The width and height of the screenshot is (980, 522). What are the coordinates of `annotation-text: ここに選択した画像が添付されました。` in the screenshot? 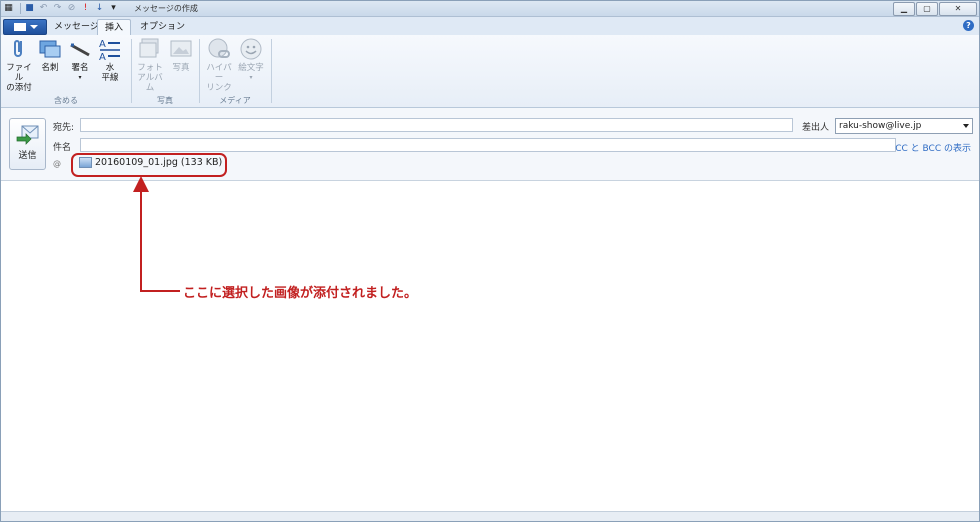 It's located at (300, 293).